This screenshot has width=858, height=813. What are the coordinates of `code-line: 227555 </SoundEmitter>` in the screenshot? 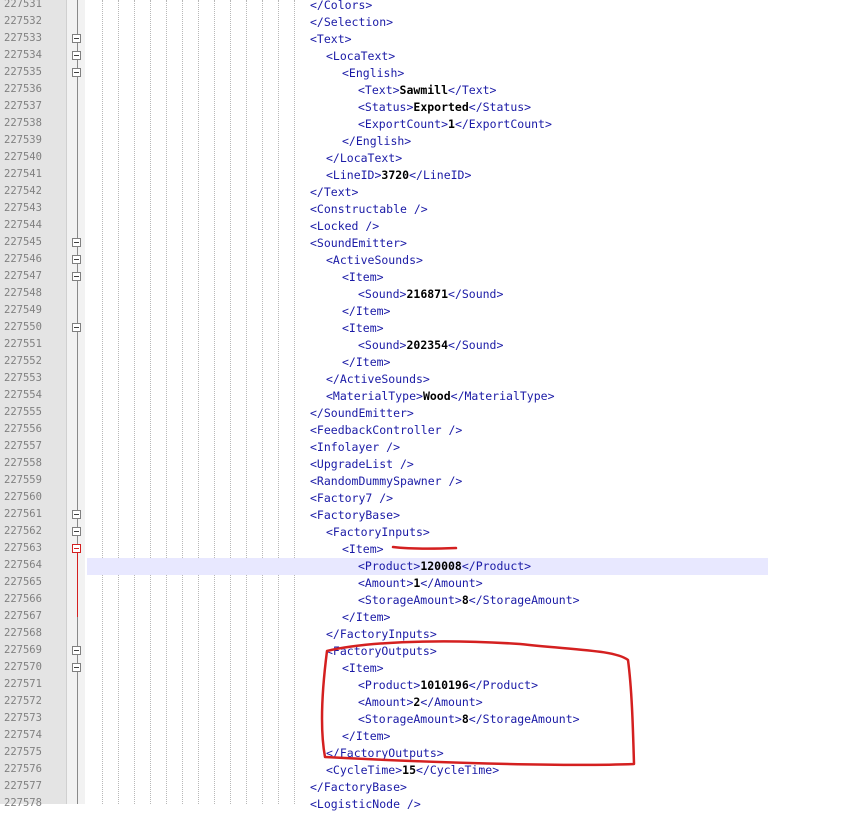 It's located at (429, 413).